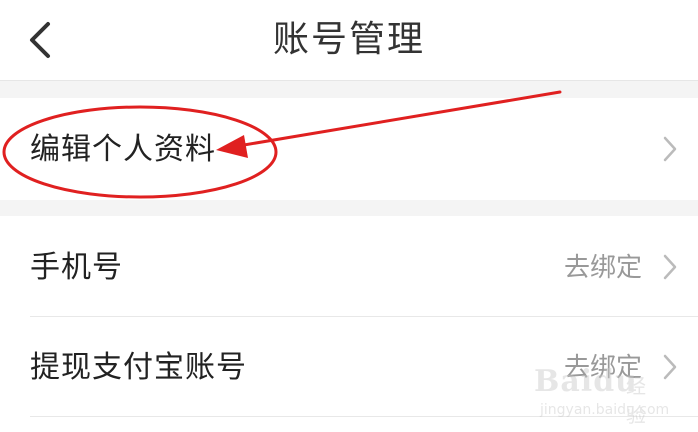 This screenshot has width=698, height=432. I want to click on row-phone-number-value: 去绑定, so click(602, 268).